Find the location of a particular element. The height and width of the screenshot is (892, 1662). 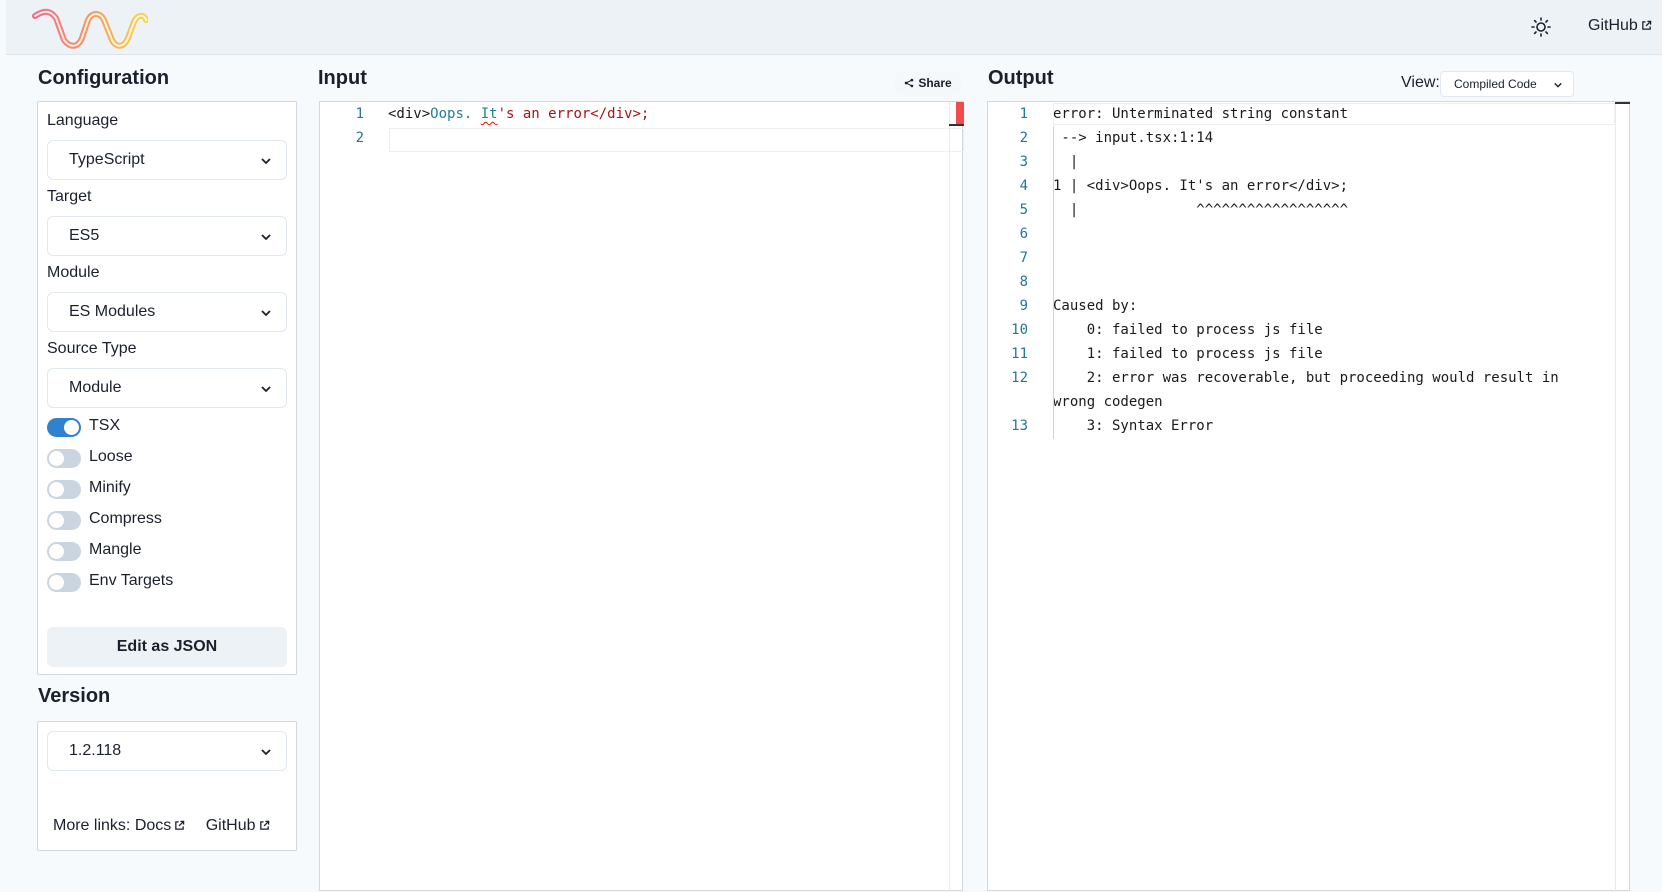

more-links-label: More links: is located at coordinates (92, 825).